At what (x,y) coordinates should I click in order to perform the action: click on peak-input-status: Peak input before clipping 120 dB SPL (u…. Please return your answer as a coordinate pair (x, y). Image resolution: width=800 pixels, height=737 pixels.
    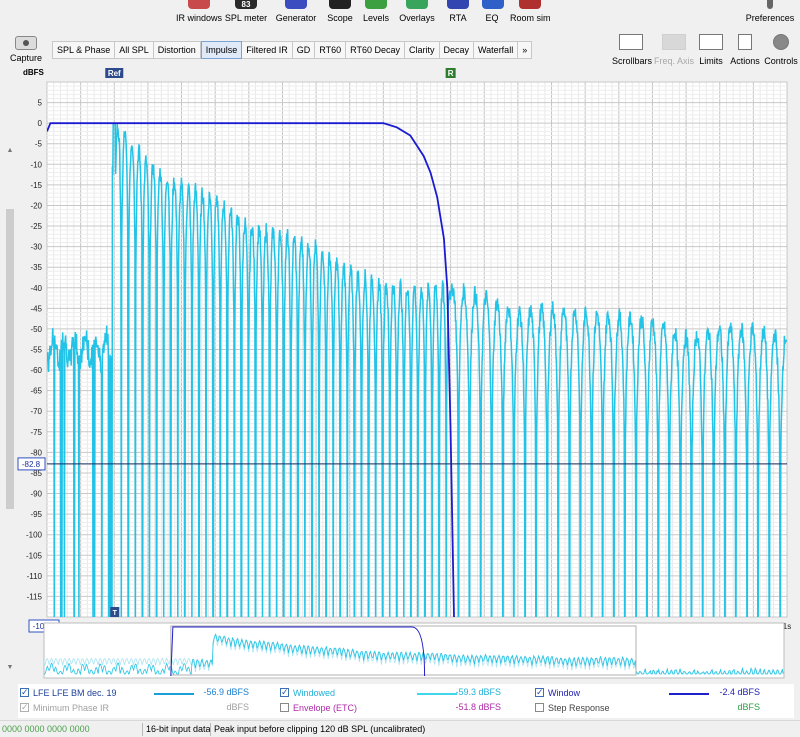
    Looking at the image, I should click on (320, 729).